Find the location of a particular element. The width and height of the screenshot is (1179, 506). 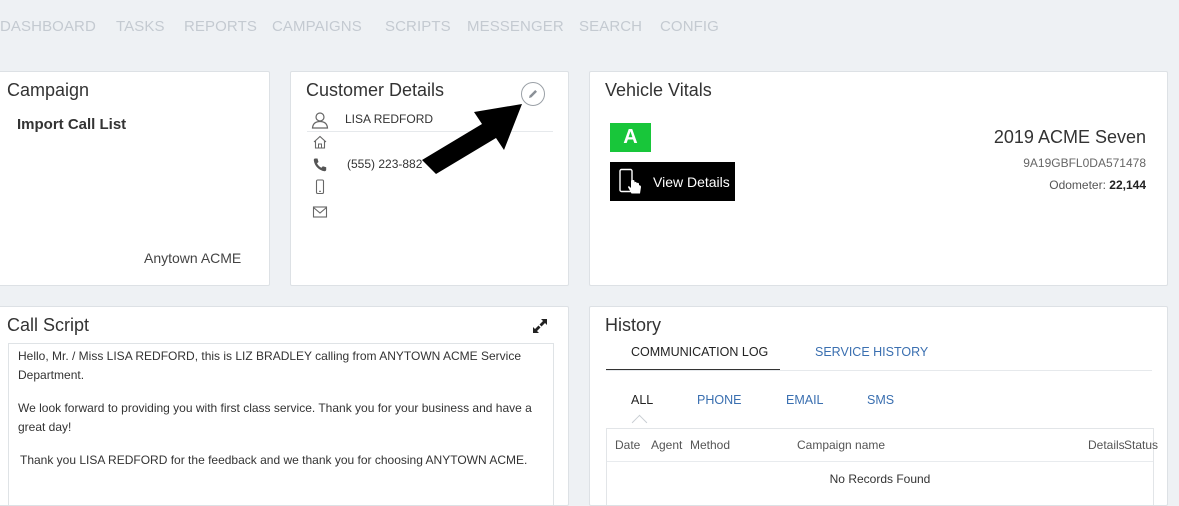

filter-sms: SMS is located at coordinates (880, 400).